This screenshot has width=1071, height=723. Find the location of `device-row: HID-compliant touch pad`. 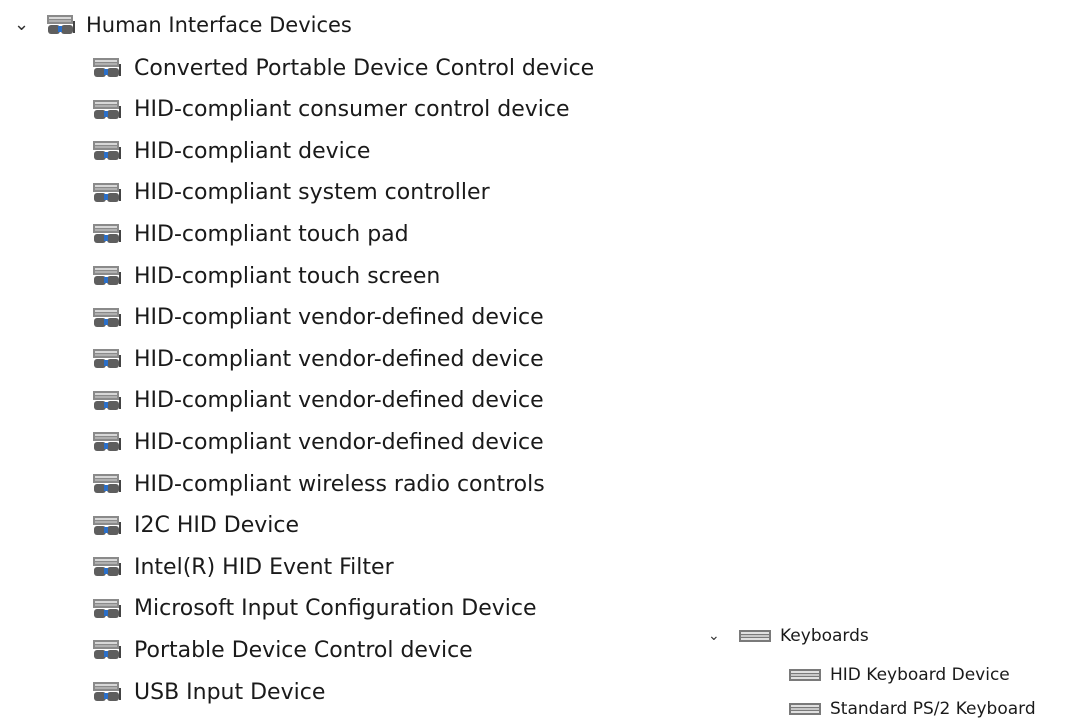

device-row: HID-compliant touch pad is located at coordinates (250, 234).